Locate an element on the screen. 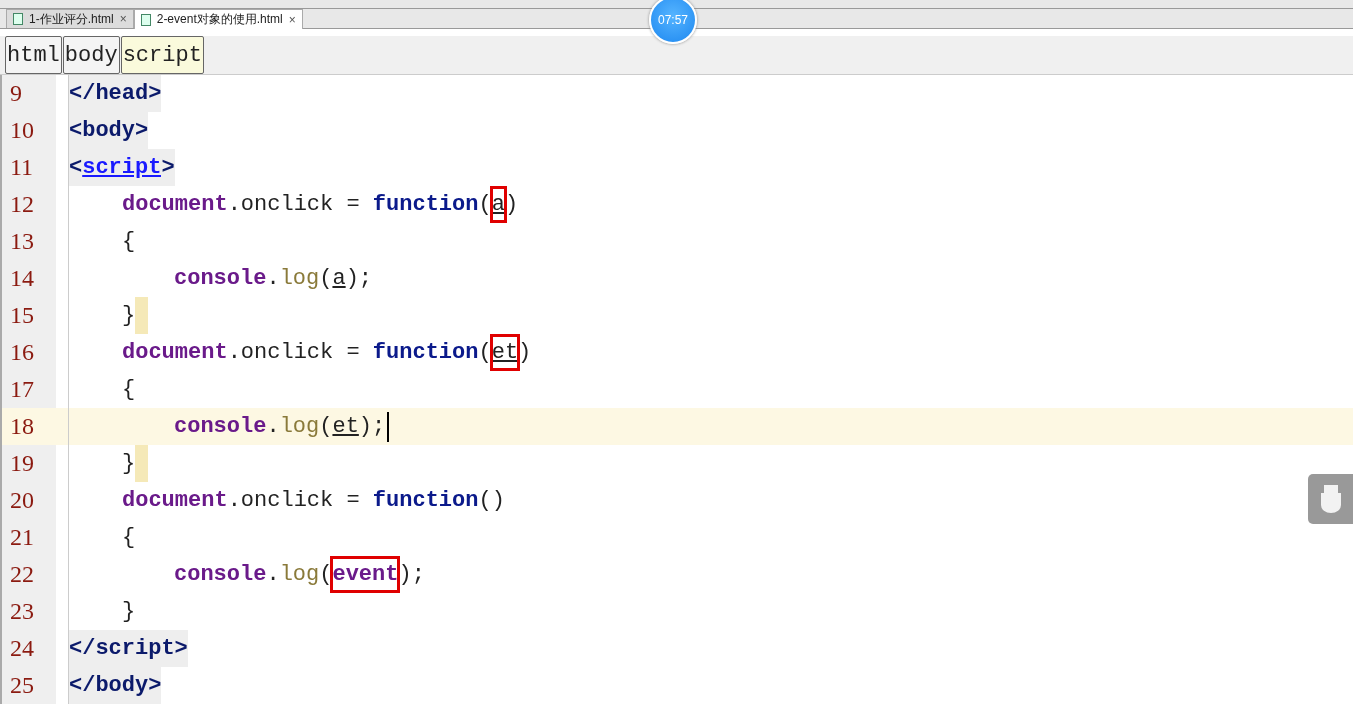 The height and width of the screenshot is (704, 1353). file-tab: 1-作业评分.html × is located at coordinates (70, 18).